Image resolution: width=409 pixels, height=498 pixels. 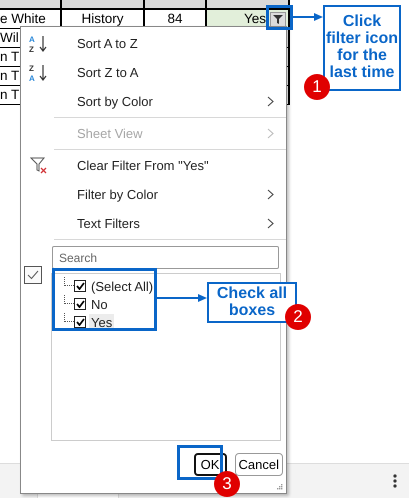 What do you see at coordinates (362, 48) in the screenshot?
I see `callout-note: Click filter icon for the last time` at bounding box center [362, 48].